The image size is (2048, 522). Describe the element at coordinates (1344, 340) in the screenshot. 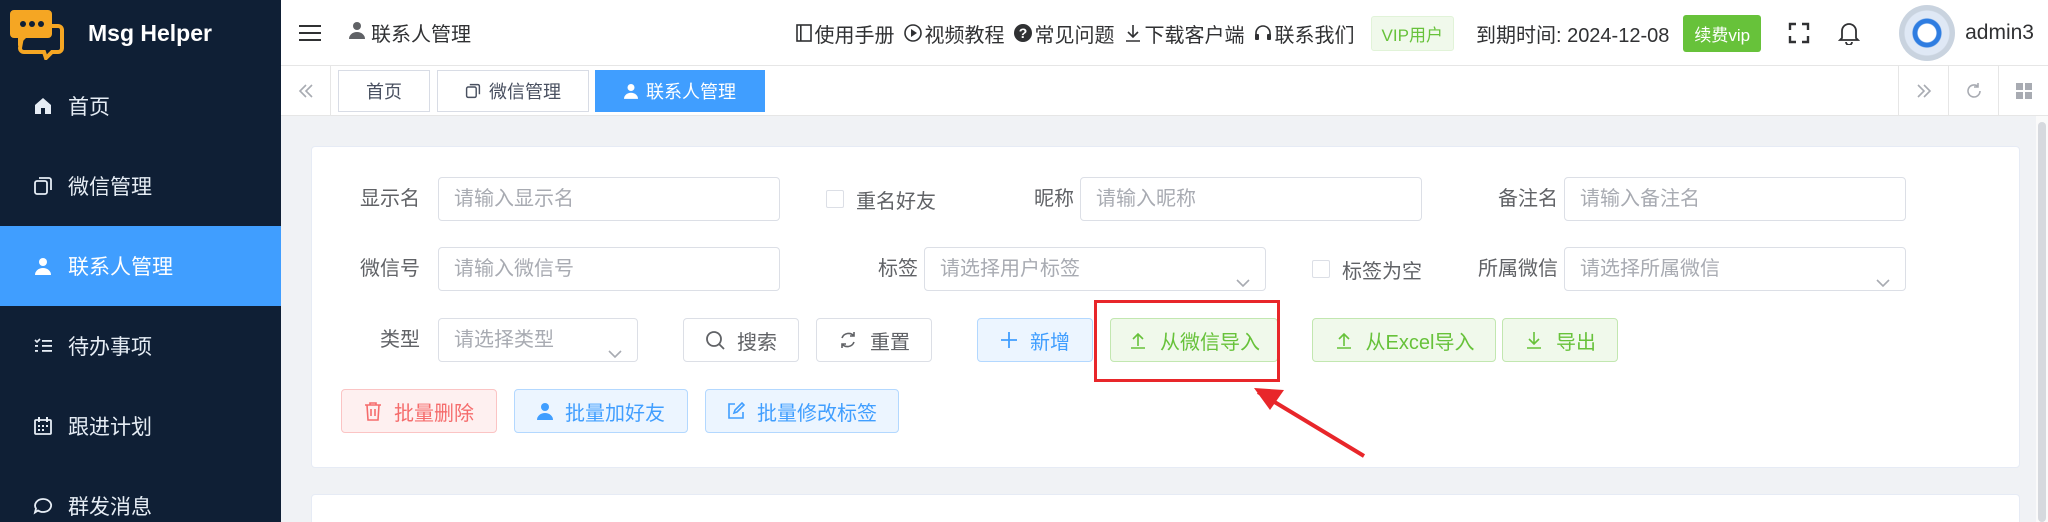

I see `upload-icon` at that location.